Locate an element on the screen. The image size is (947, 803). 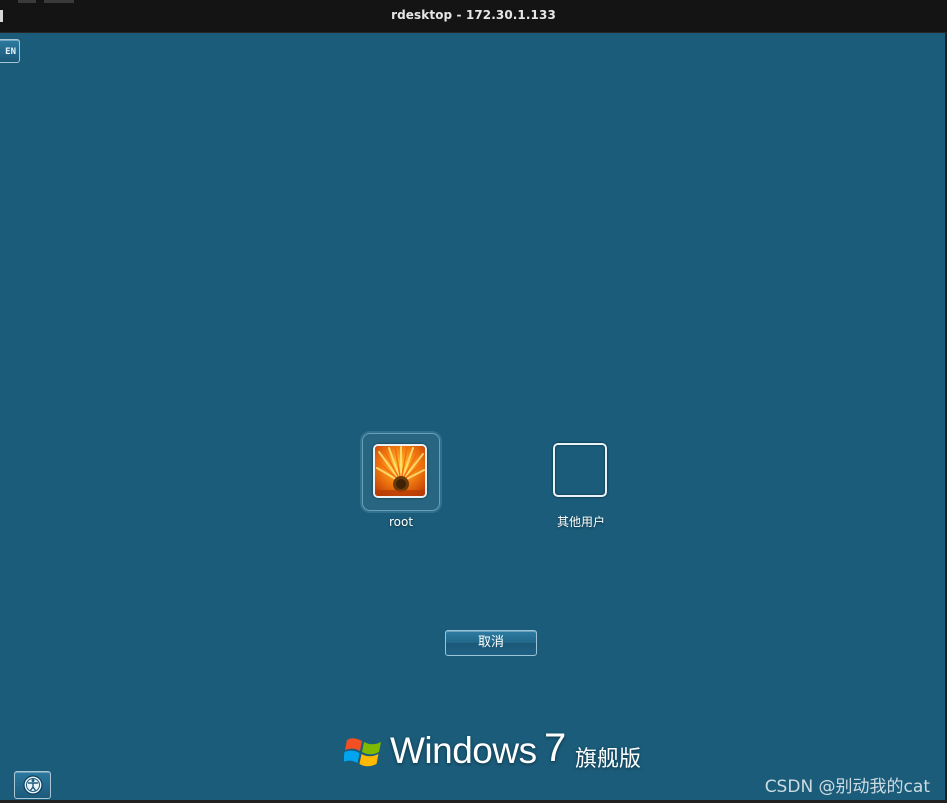
user-tile-other-user: 其他用户 is located at coordinates (581, 481).